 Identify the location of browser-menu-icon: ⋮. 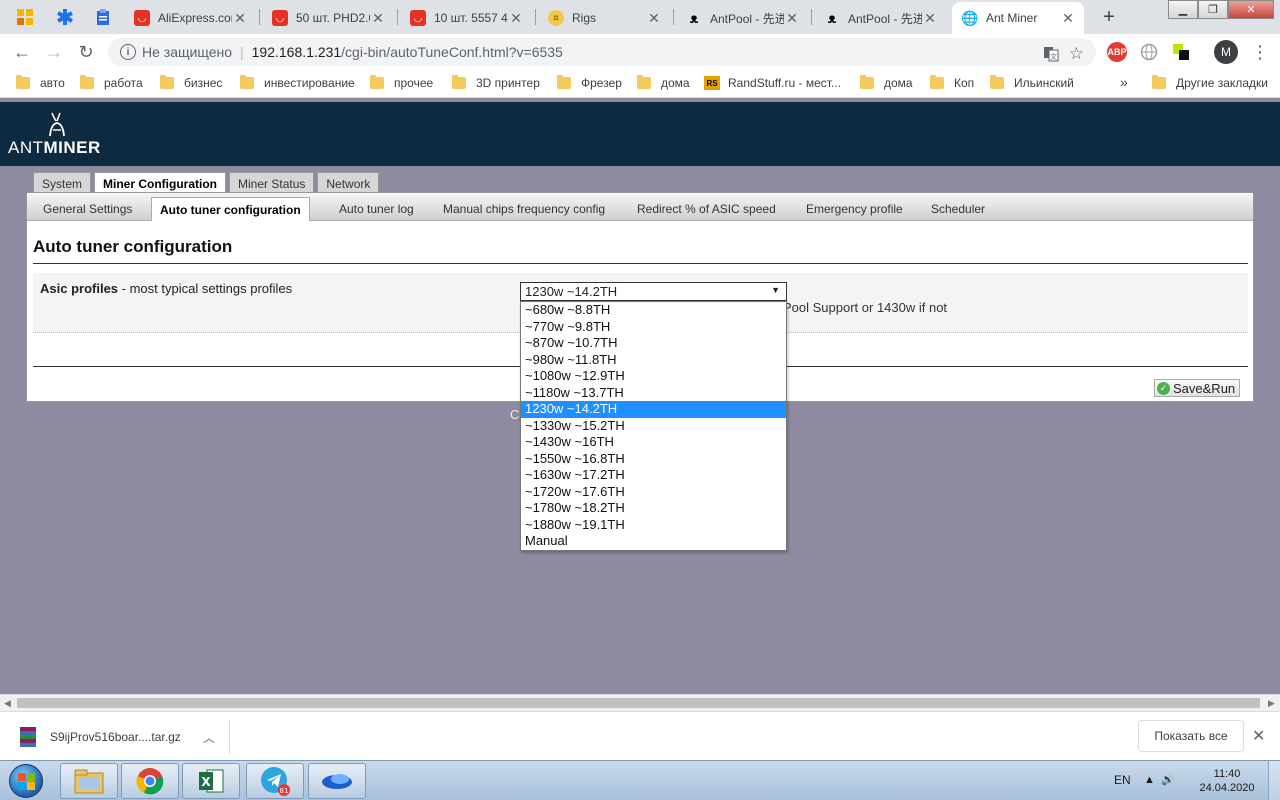
(1260, 52).